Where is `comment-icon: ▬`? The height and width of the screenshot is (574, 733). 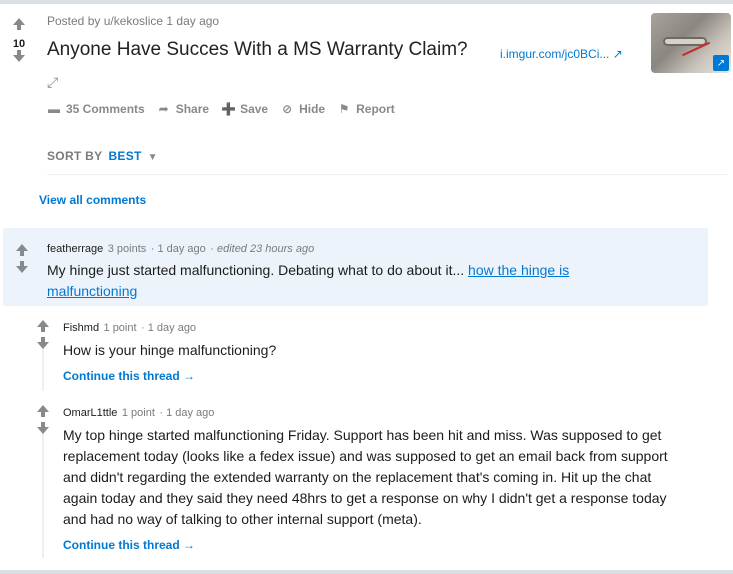
comment-icon: ▬ is located at coordinates (54, 109).